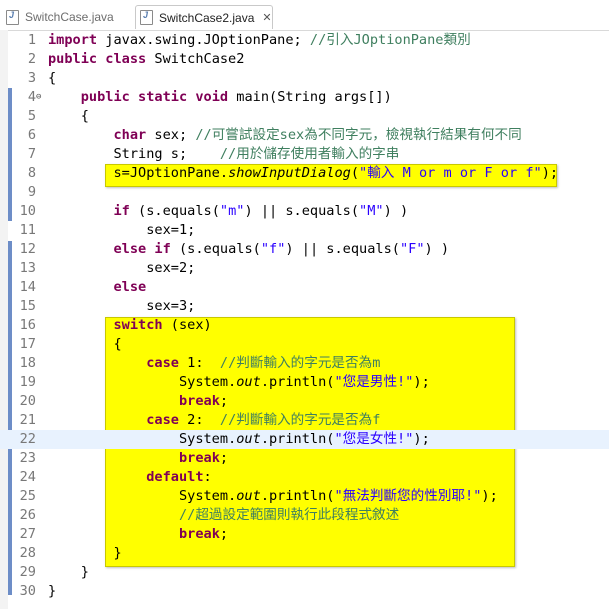 The image size is (609, 609). I want to click on code-token: default, so click(175, 477).